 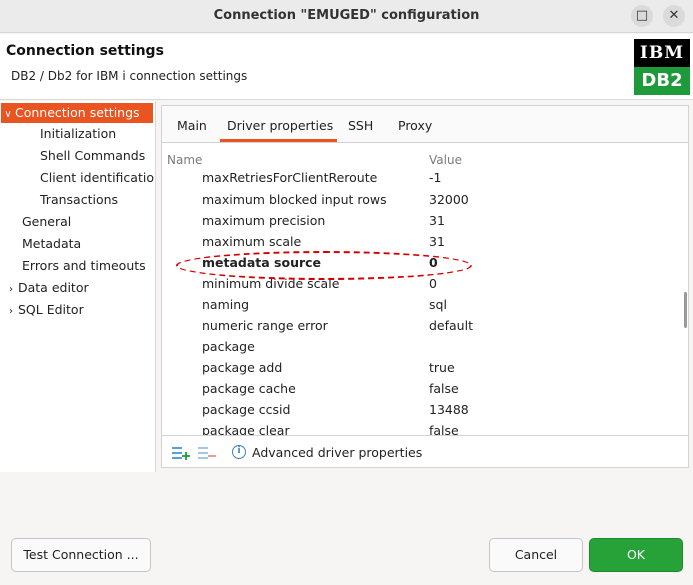 I want to click on tree-item-sql-editor: › SQL Editor, so click(x=44, y=310).